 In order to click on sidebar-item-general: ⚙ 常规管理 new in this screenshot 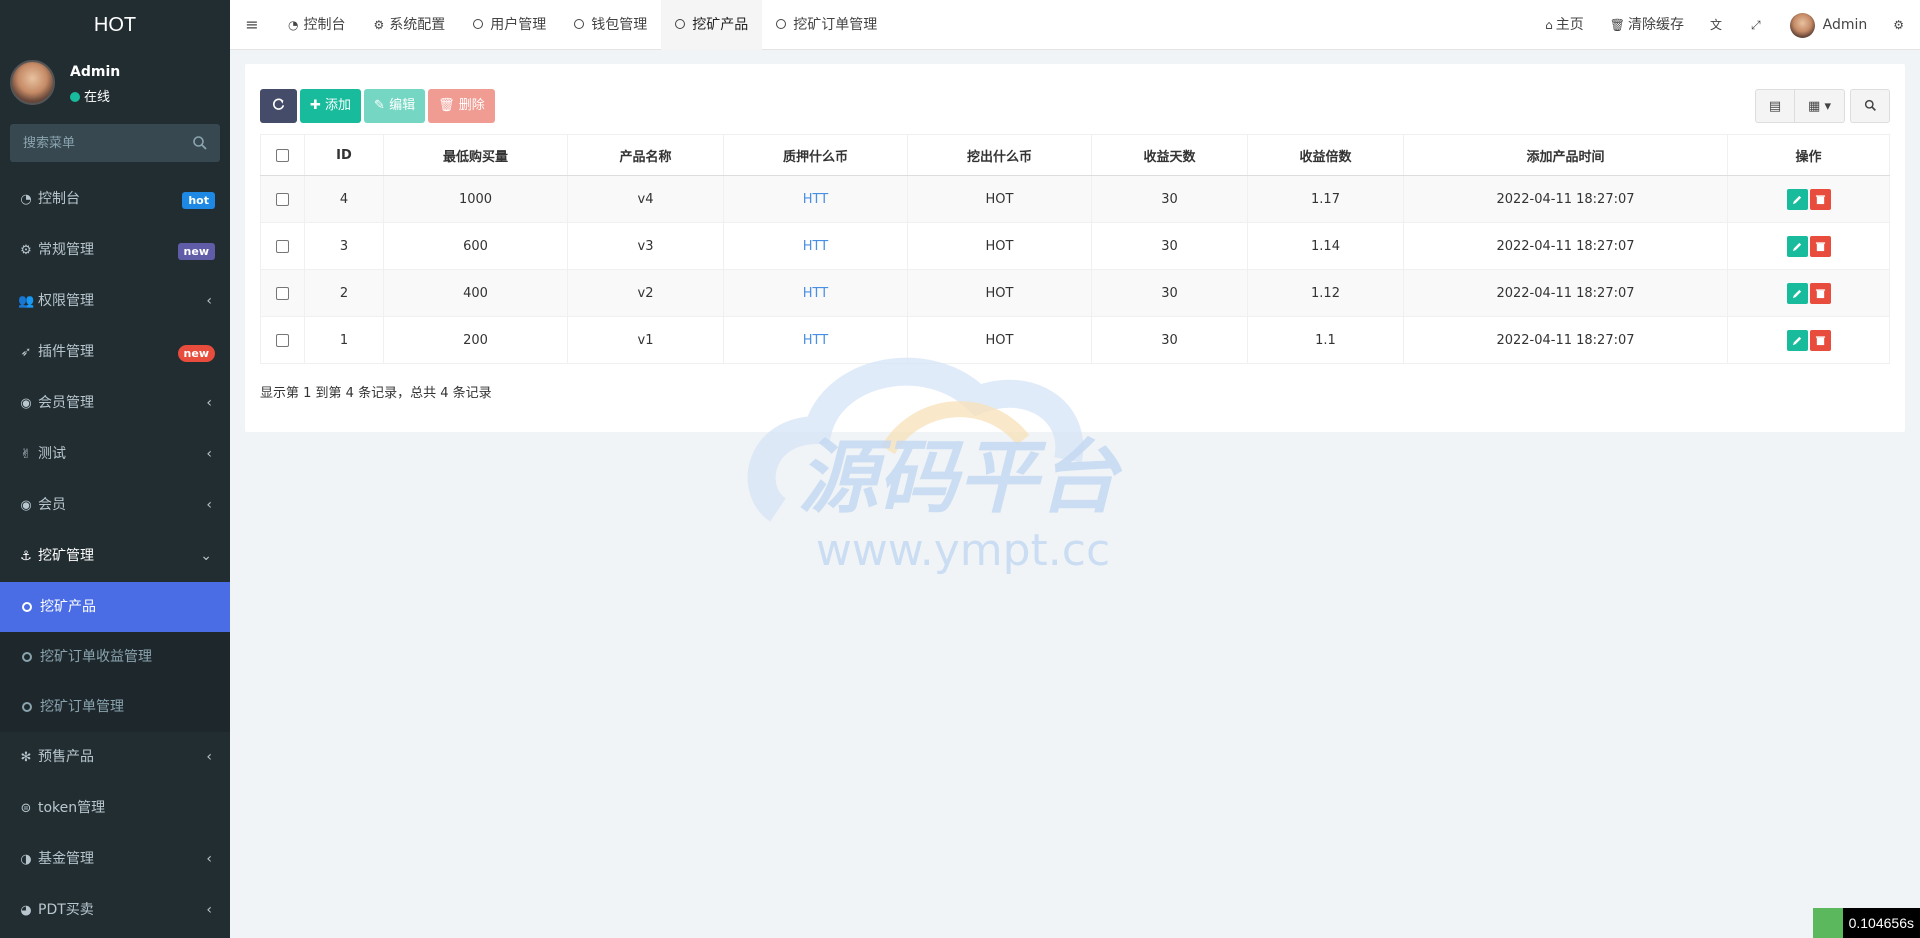, I will do `click(115, 250)`.